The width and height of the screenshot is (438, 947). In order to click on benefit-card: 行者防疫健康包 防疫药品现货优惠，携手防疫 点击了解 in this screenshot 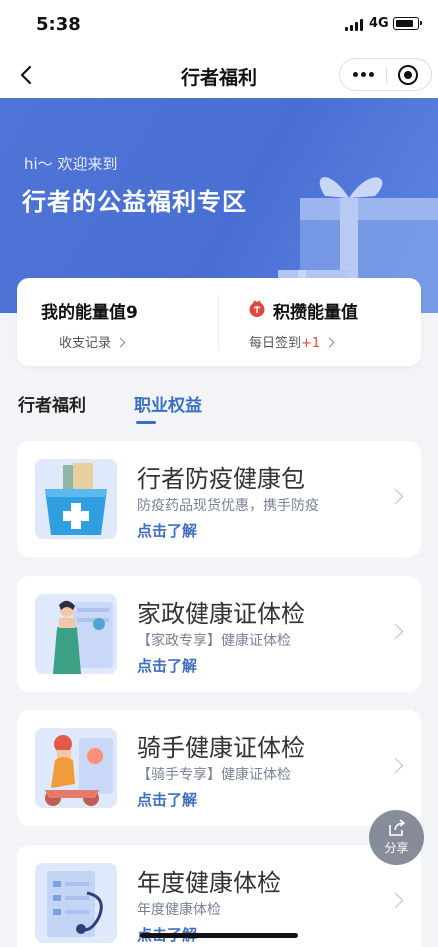, I will do `click(219, 499)`.